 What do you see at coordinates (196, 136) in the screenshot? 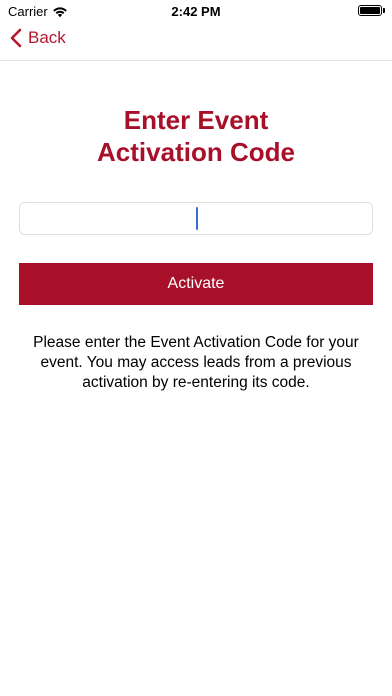
I see `page-title: Enter Event Activation Code` at bounding box center [196, 136].